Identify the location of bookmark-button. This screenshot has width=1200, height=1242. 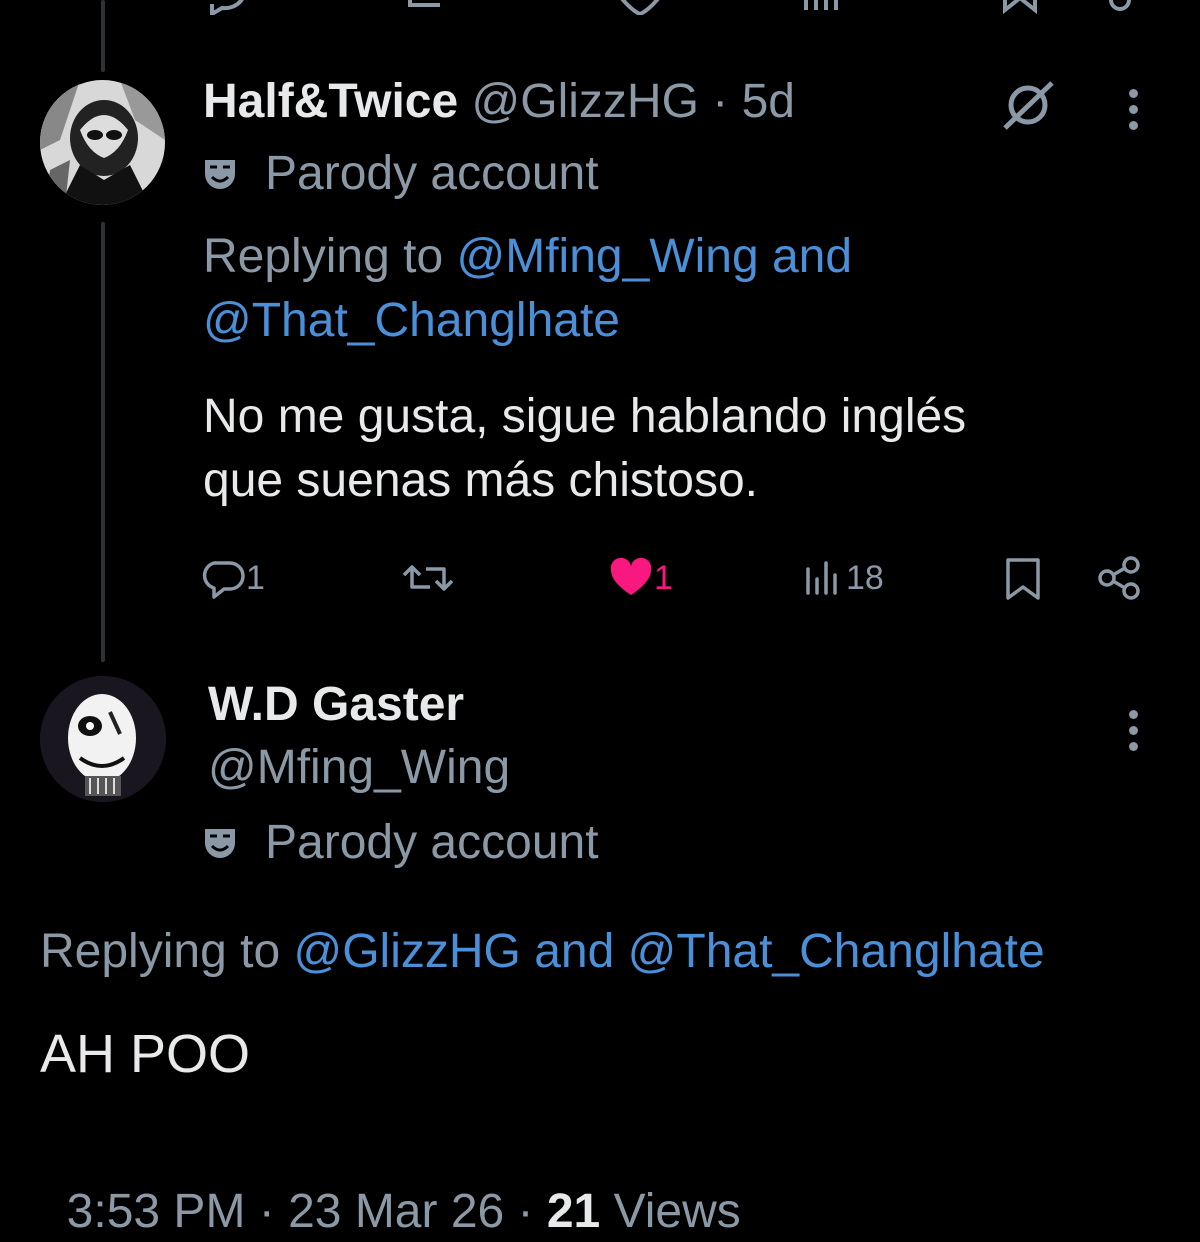
(1023, 578).